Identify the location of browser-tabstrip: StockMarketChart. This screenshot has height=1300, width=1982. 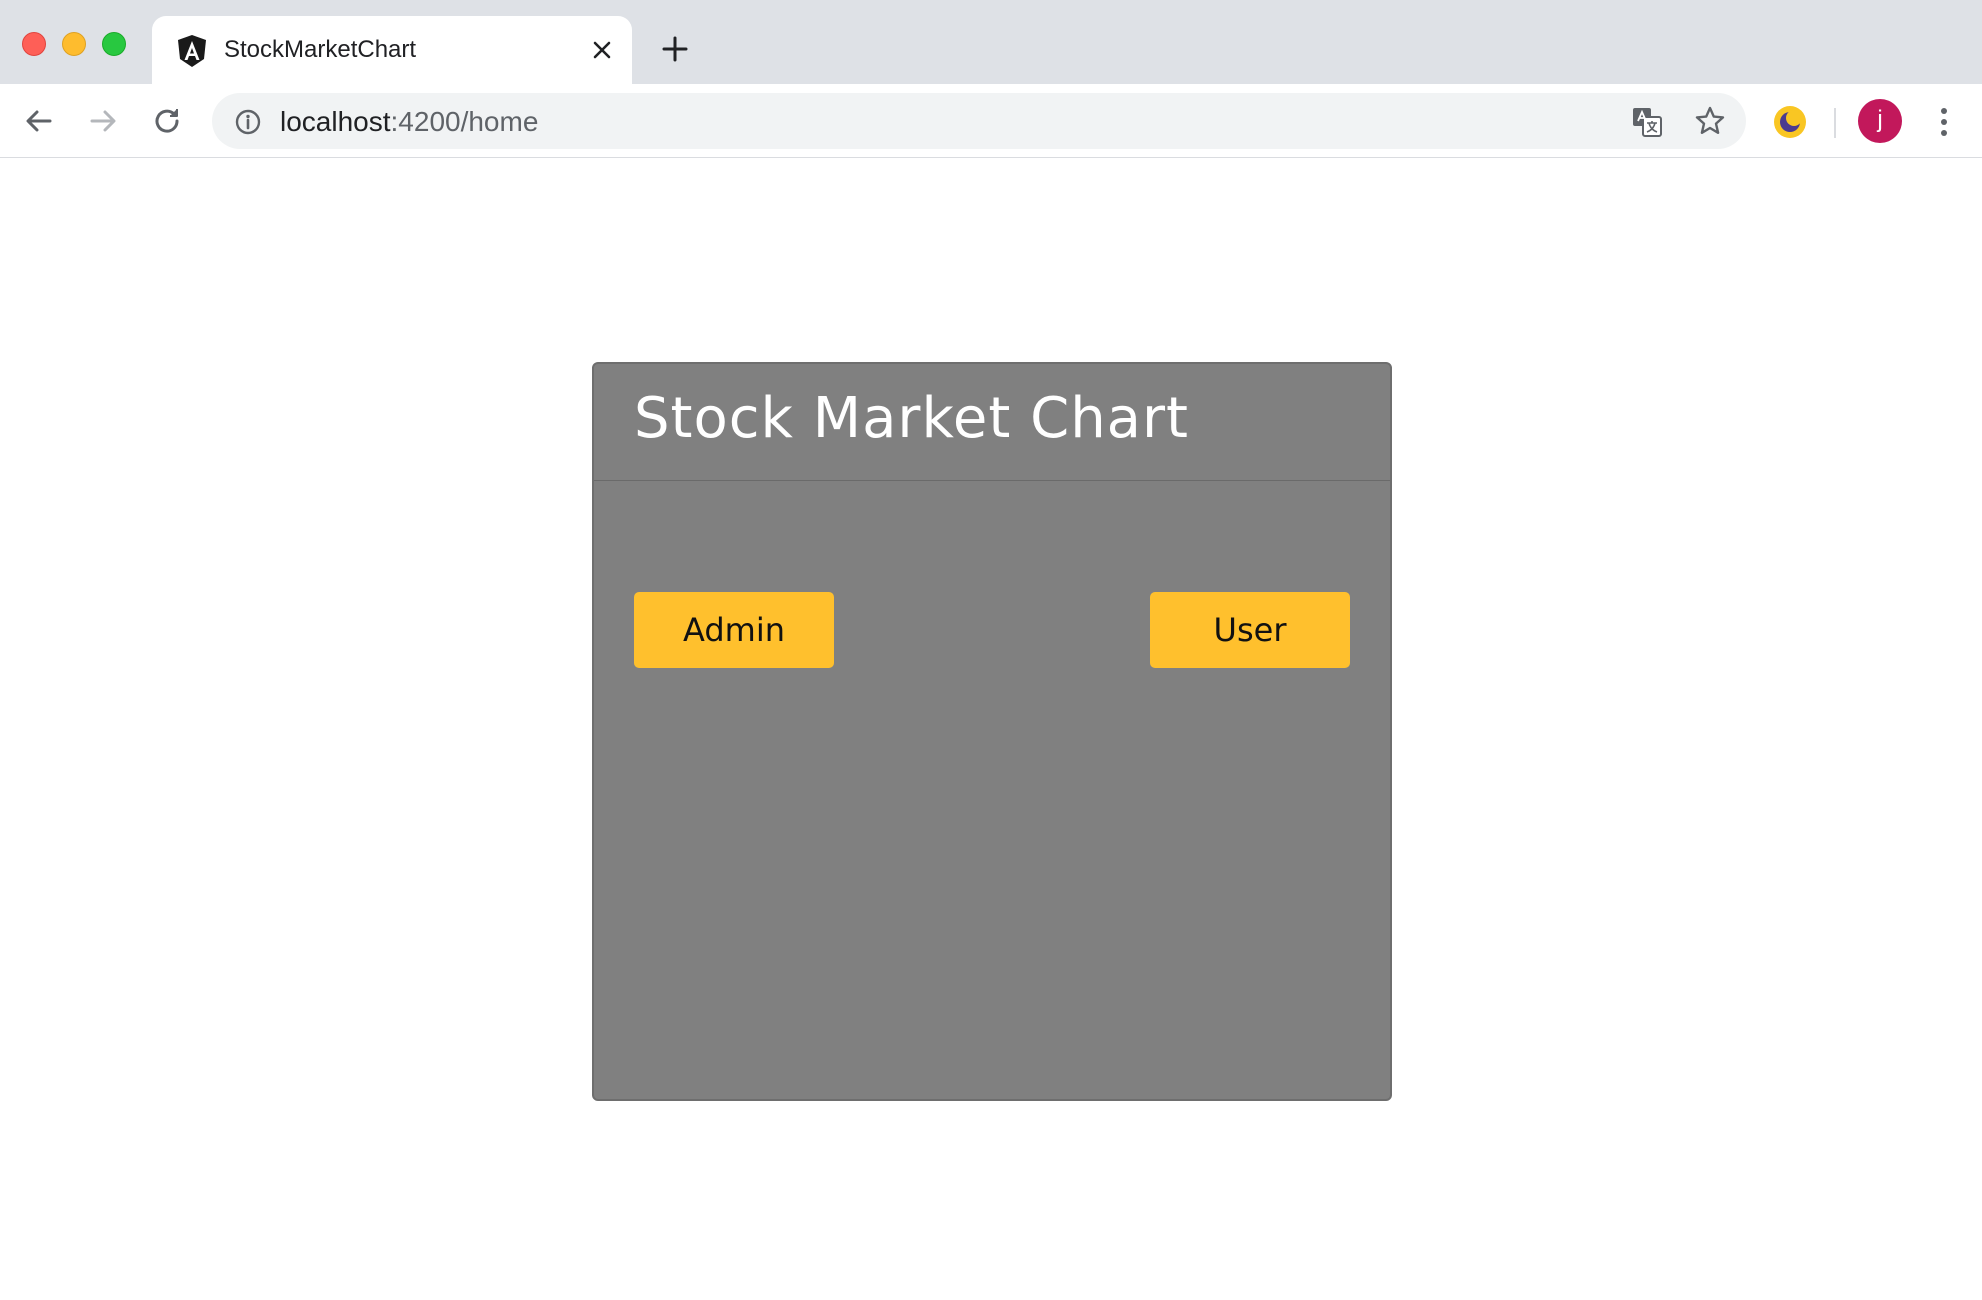
(991, 42).